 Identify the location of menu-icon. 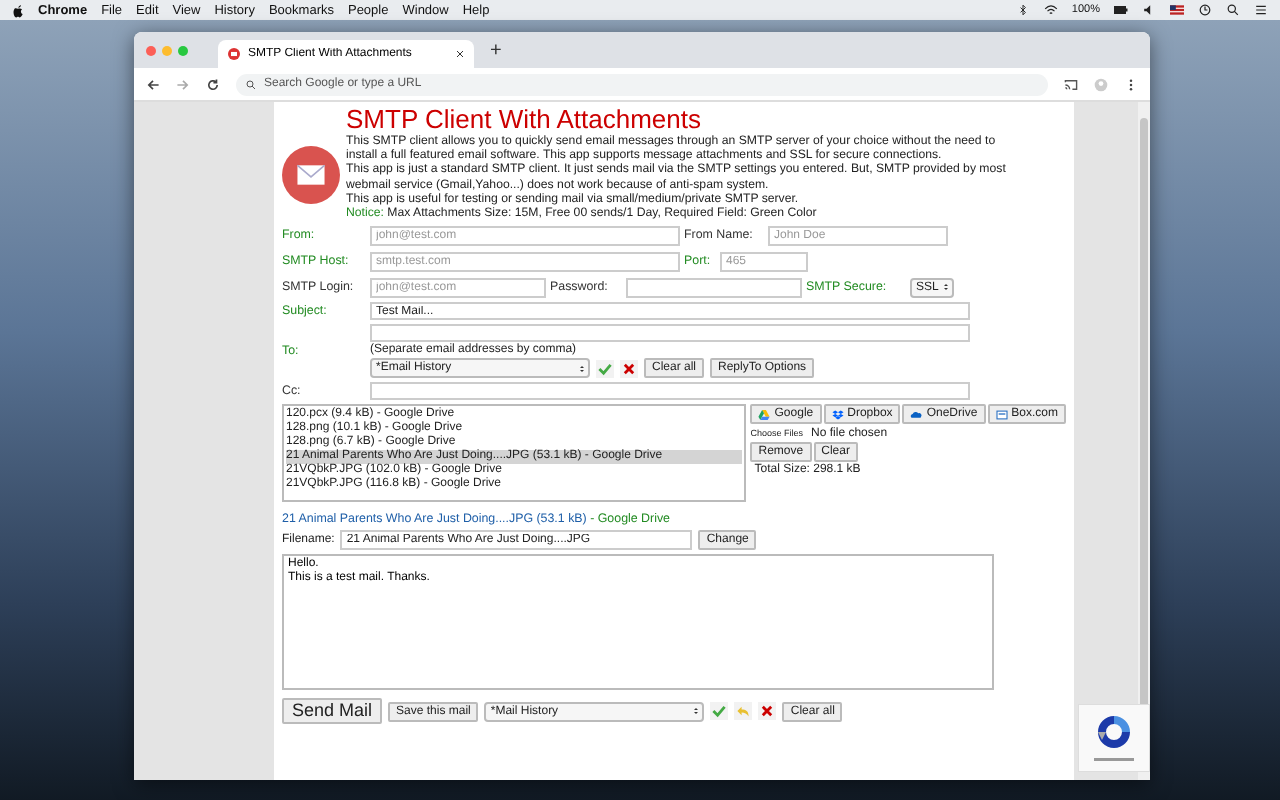
(1131, 84).